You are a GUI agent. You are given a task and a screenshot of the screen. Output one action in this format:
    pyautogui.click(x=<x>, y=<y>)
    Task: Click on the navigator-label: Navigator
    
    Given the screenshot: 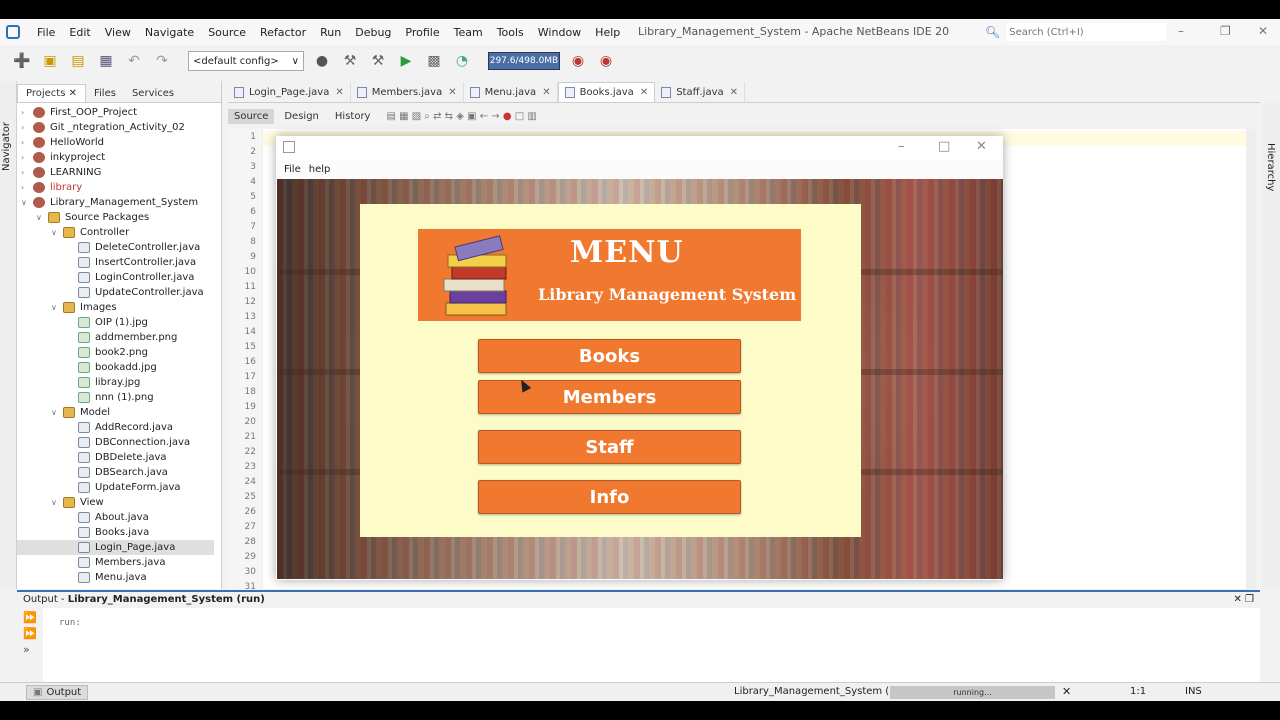 What is the action you would take?
    pyautogui.click(x=6, y=146)
    